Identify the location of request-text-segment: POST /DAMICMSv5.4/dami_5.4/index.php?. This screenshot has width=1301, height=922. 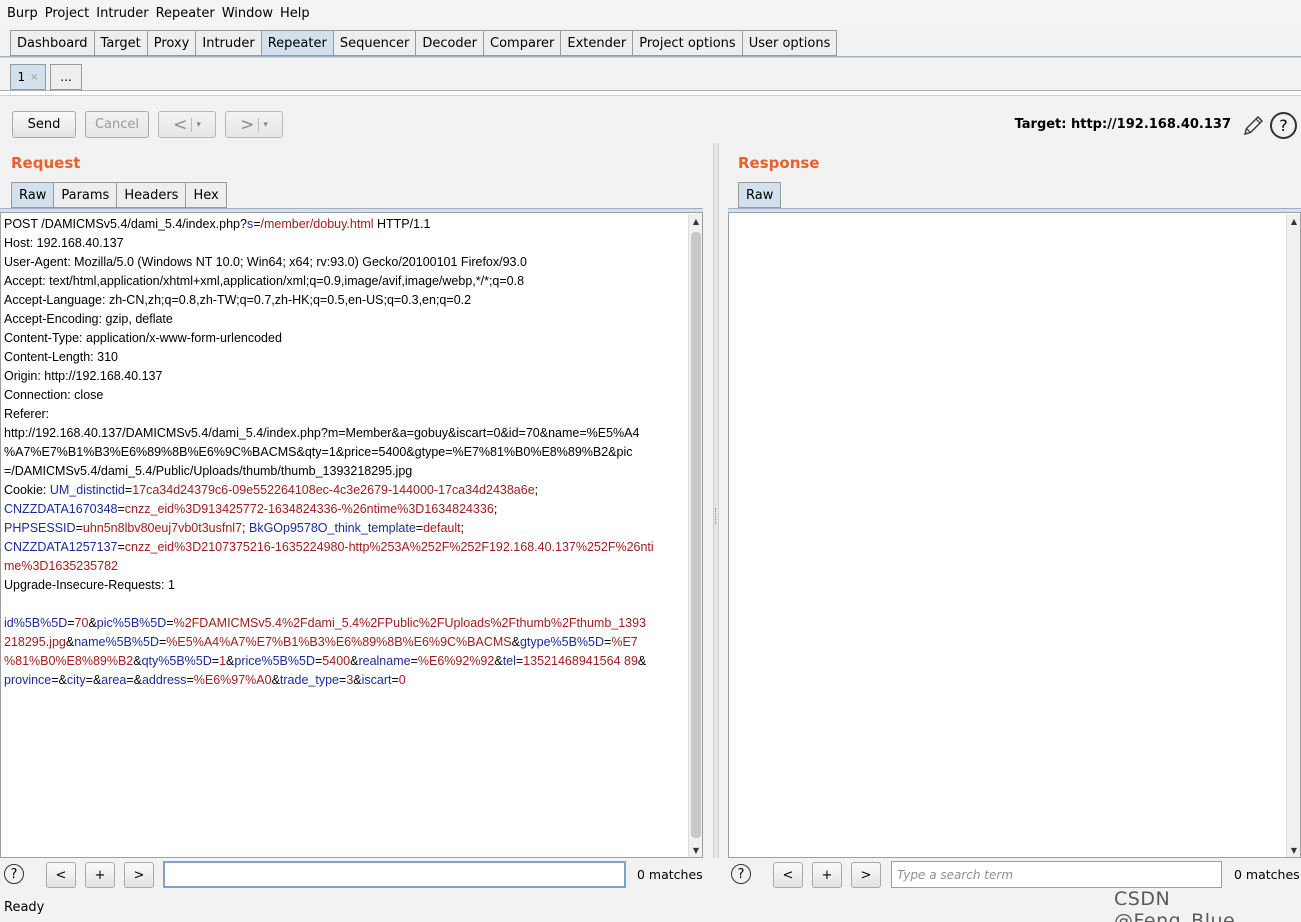
(125, 224).